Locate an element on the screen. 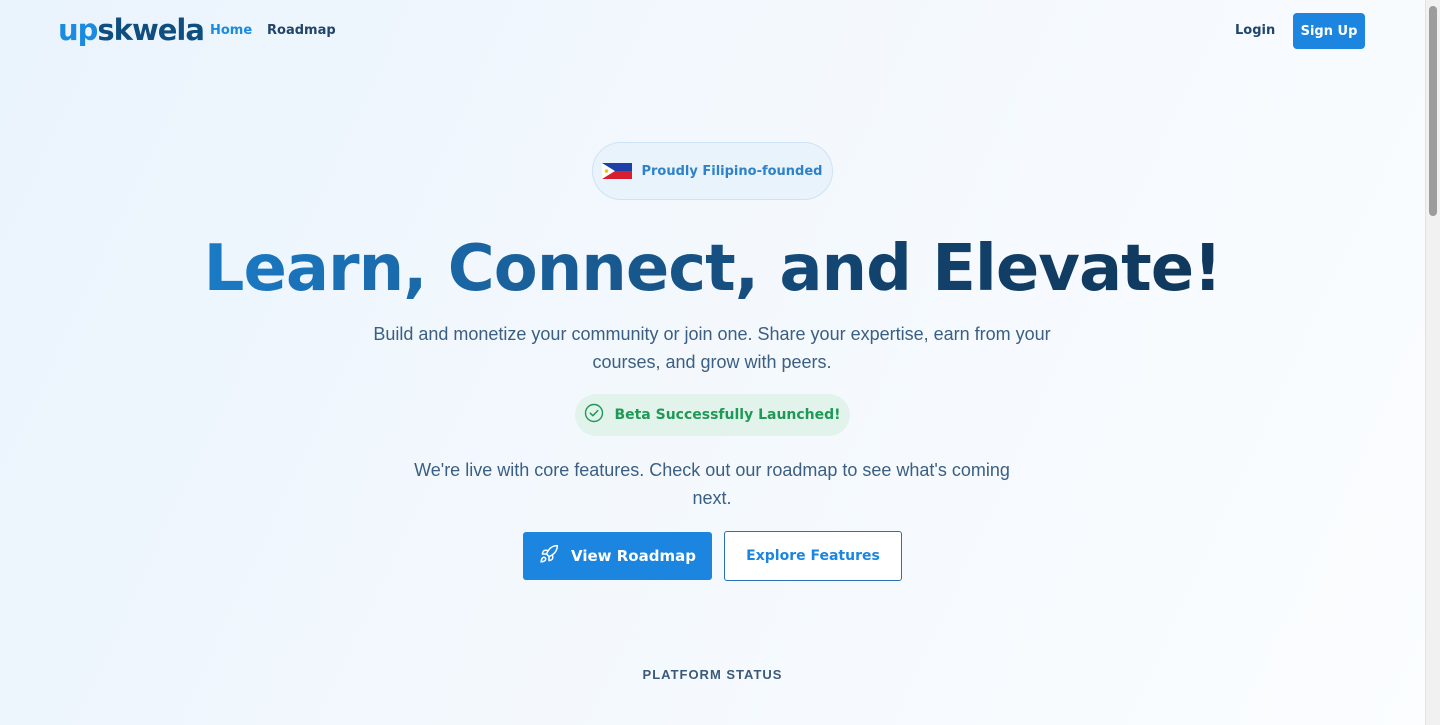 Image resolution: width=1440 pixels, height=725 pixels. logo-rest: skwela is located at coordinates (151, 30).